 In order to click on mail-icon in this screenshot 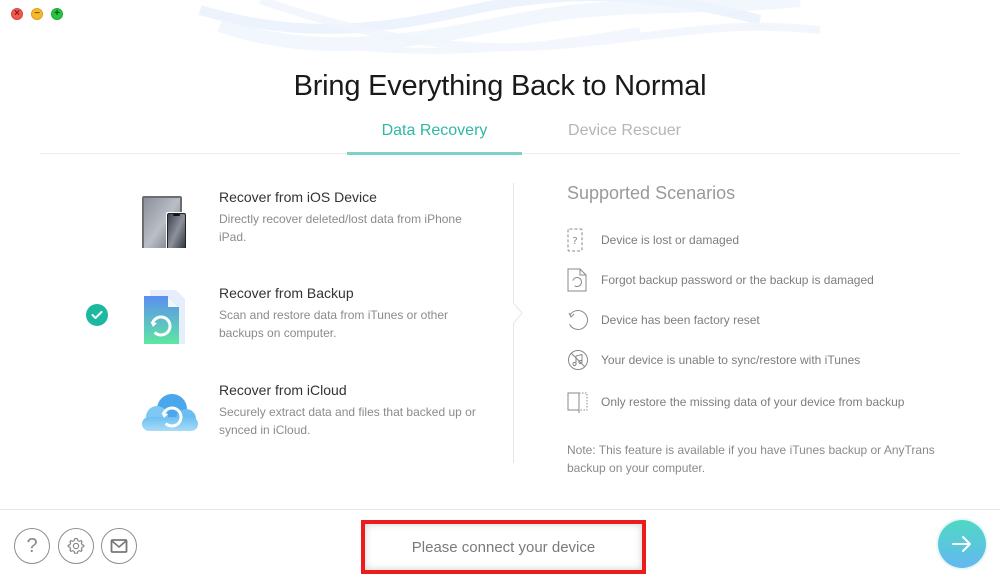, I will do `click(119, 546)`.